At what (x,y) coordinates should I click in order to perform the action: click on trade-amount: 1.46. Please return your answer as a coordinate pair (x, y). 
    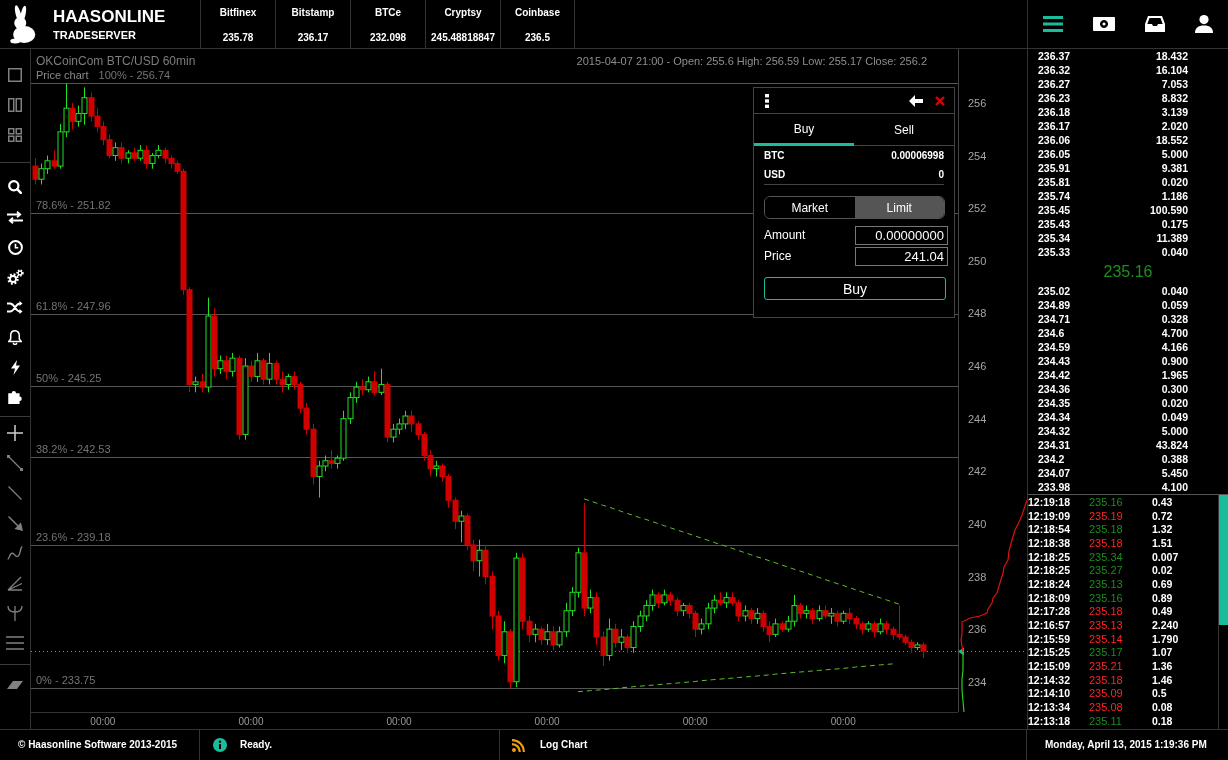
    Looking at the image, I should click on (1162, 679).